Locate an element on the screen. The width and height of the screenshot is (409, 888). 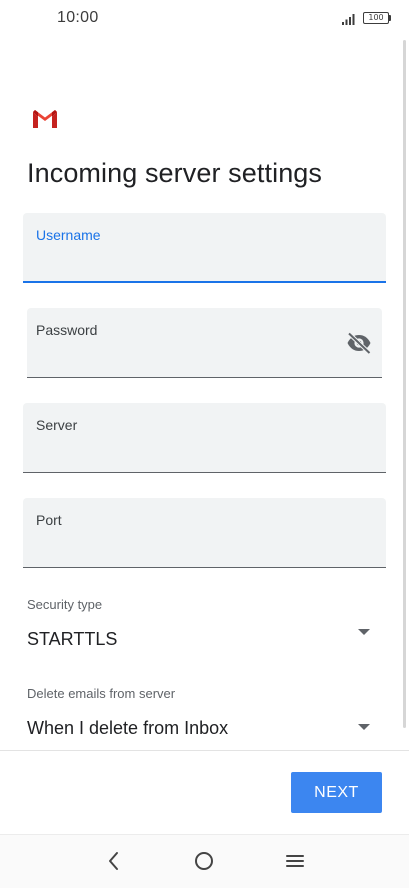
username-label: Username is located at coordinates (68, 235).